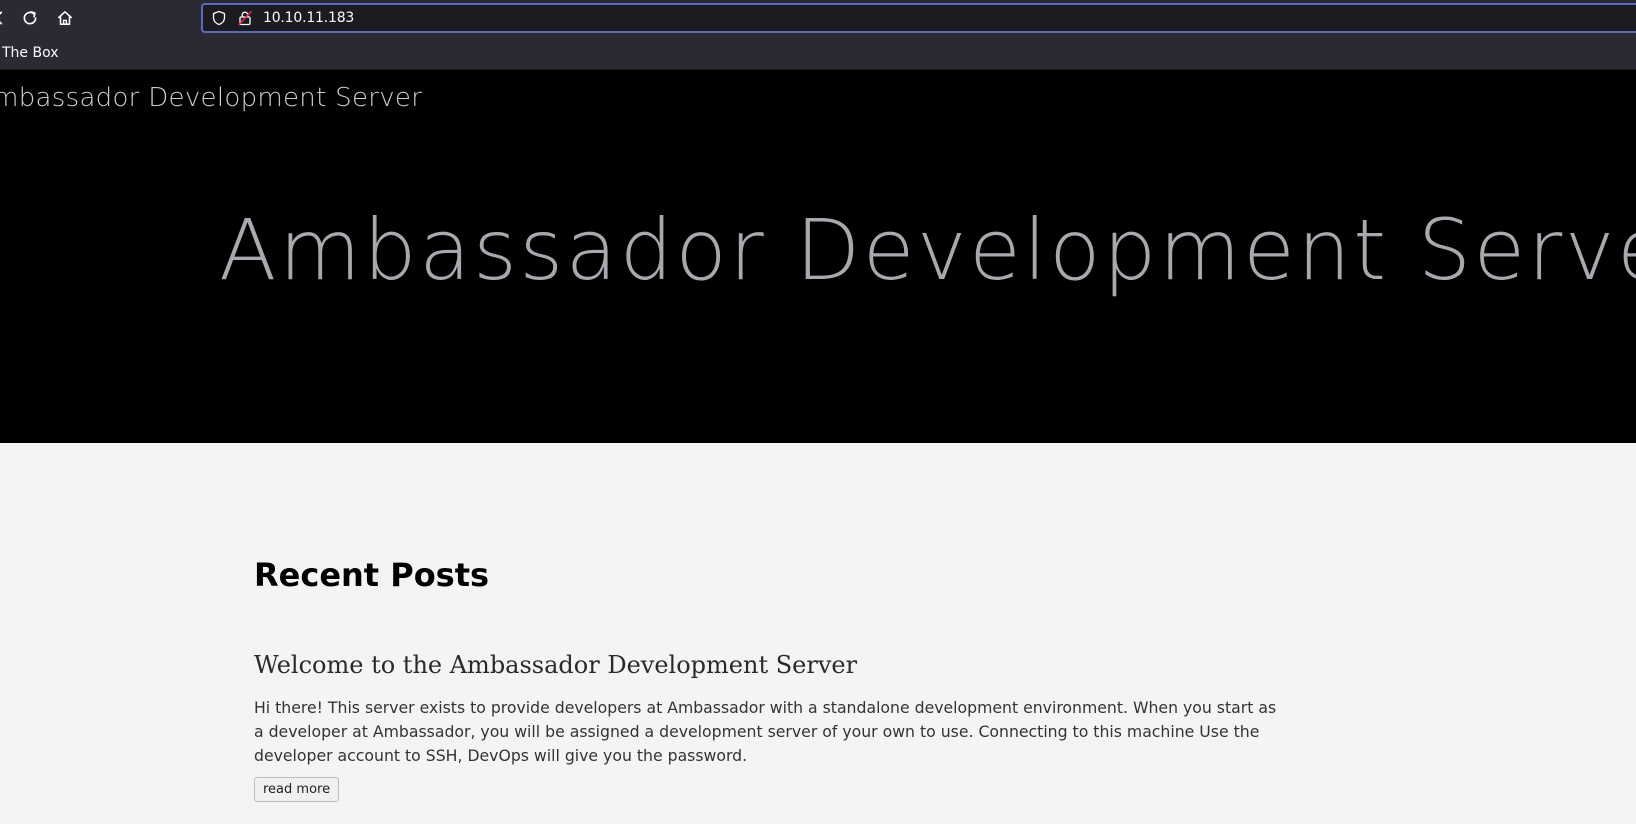 This screenshot has height=824, width=1636. I want to click on bookmark-the-box: The Box, so click(30, 53).